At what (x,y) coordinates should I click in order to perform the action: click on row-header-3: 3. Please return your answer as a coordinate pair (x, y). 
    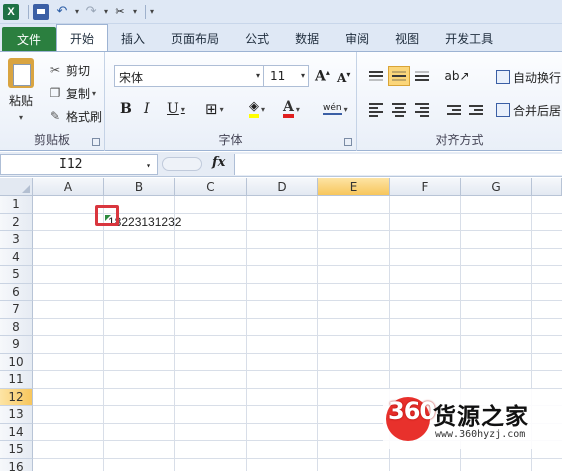
    Looking at the image, I should click on (16, 240).